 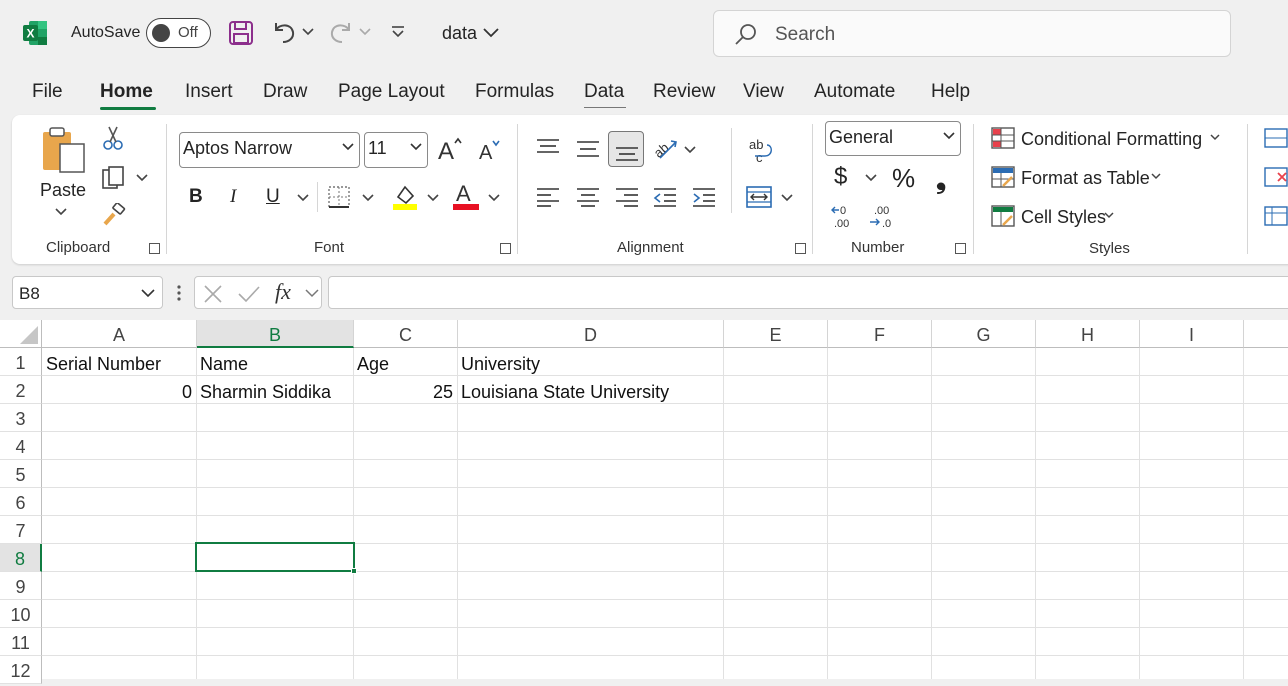 What do you see at coordinates (283, 292) in the screenshot?
I see `insert-function-icon: fx` at bounding box center [283, 292].